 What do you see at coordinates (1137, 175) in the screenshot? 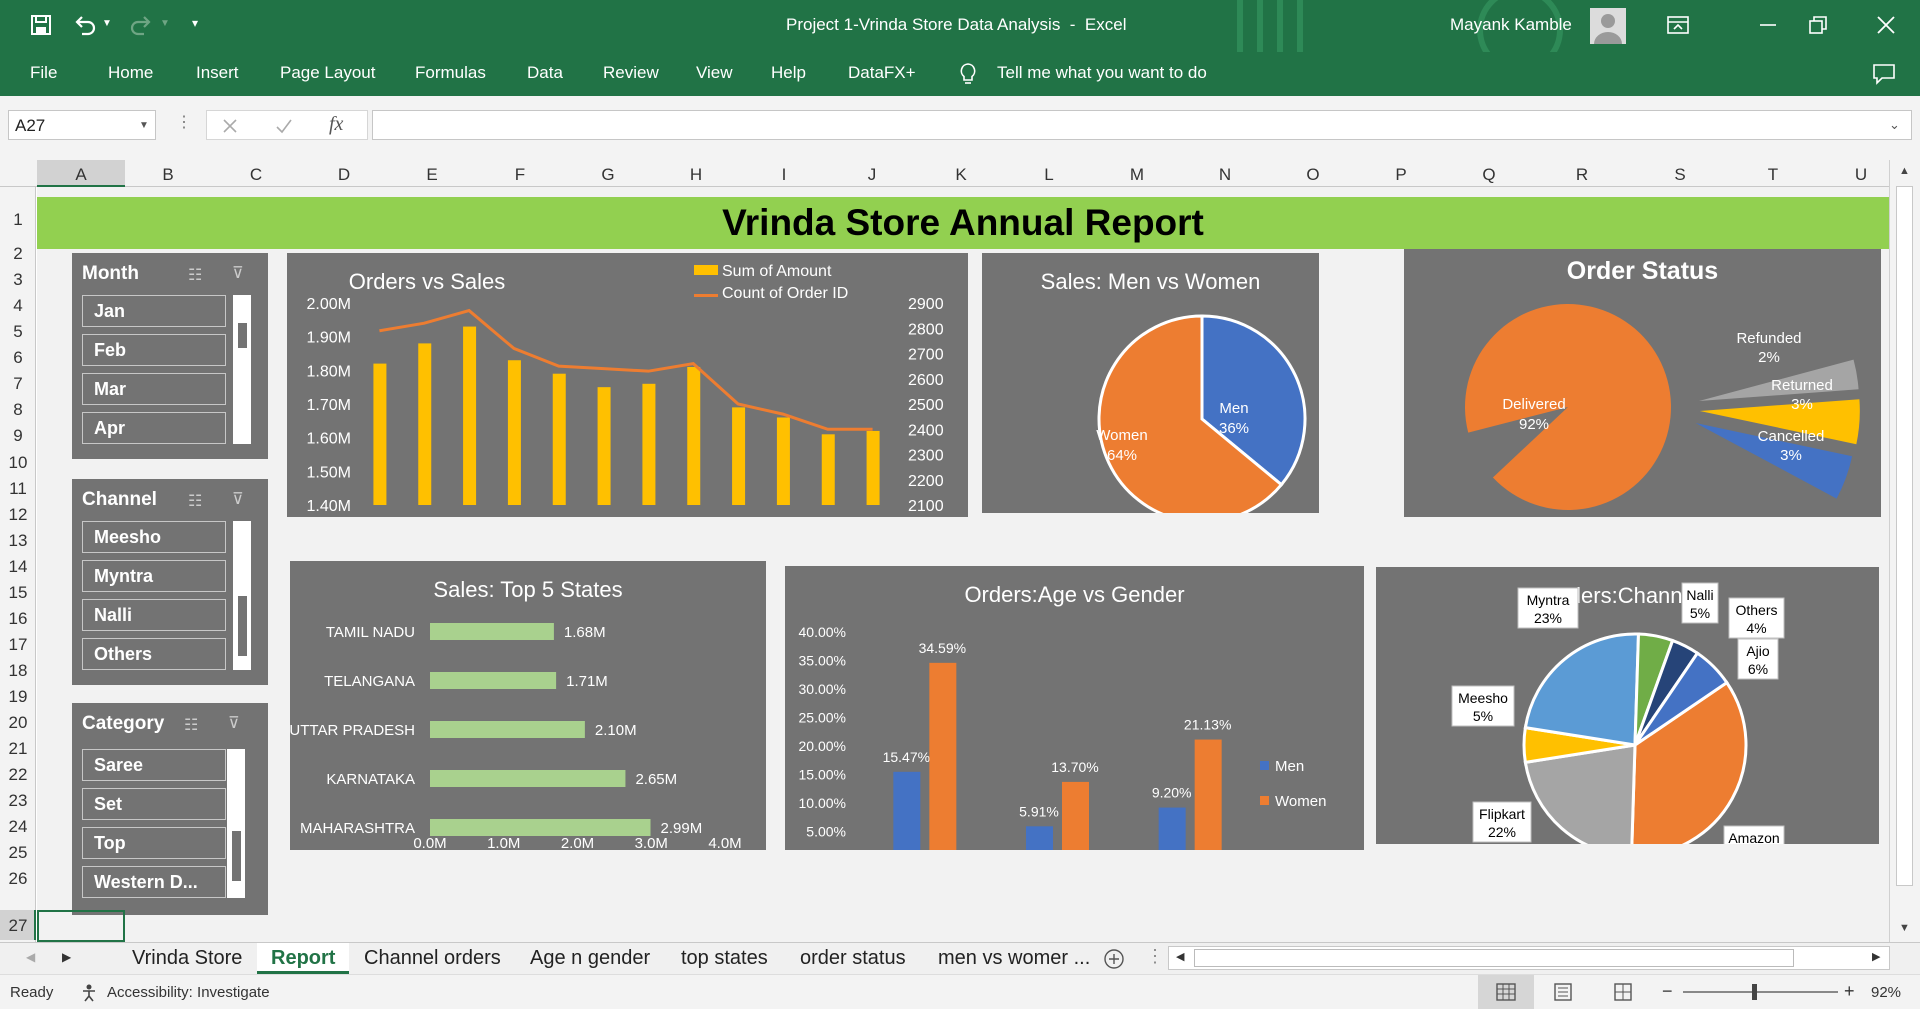
I see `column-header: M` at bounding box center [1137, 175].